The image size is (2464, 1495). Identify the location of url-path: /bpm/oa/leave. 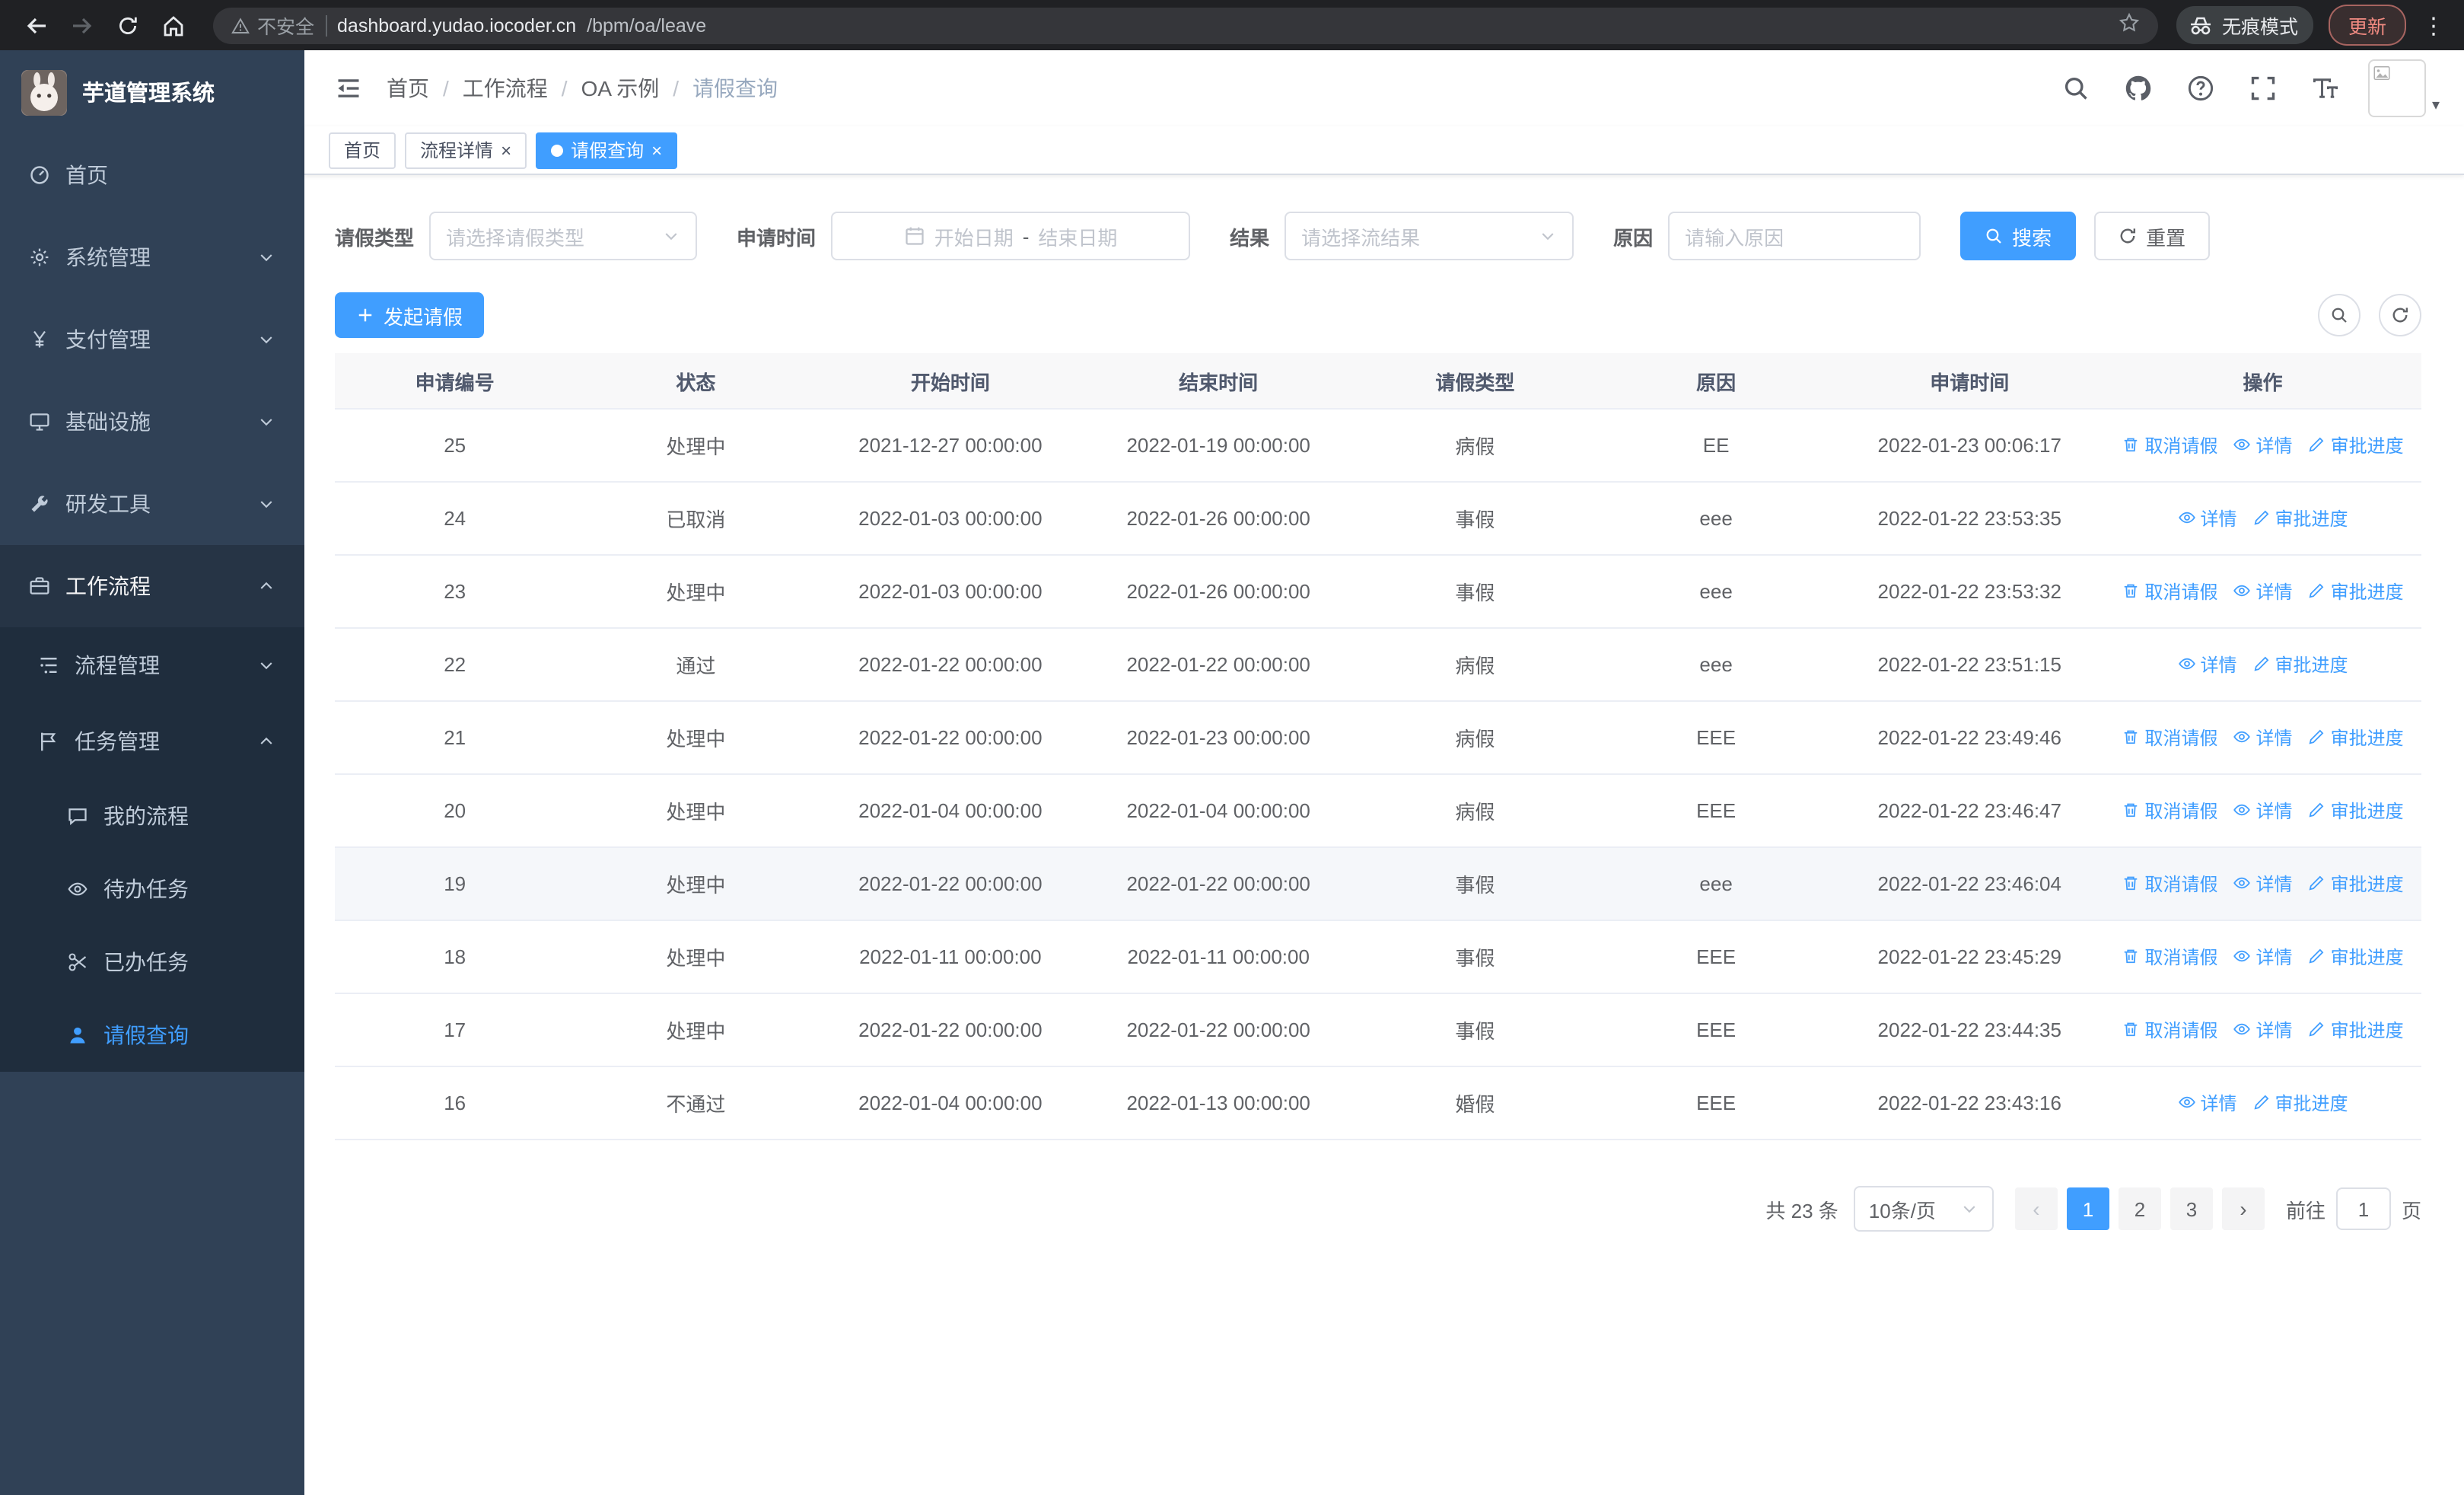
(647, 25).